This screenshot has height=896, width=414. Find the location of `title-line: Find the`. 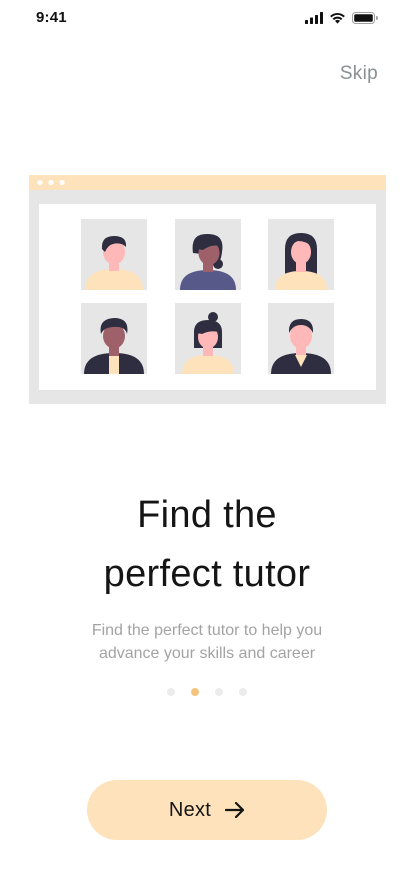

title-line: Find the is located at coordinates (207, 515).